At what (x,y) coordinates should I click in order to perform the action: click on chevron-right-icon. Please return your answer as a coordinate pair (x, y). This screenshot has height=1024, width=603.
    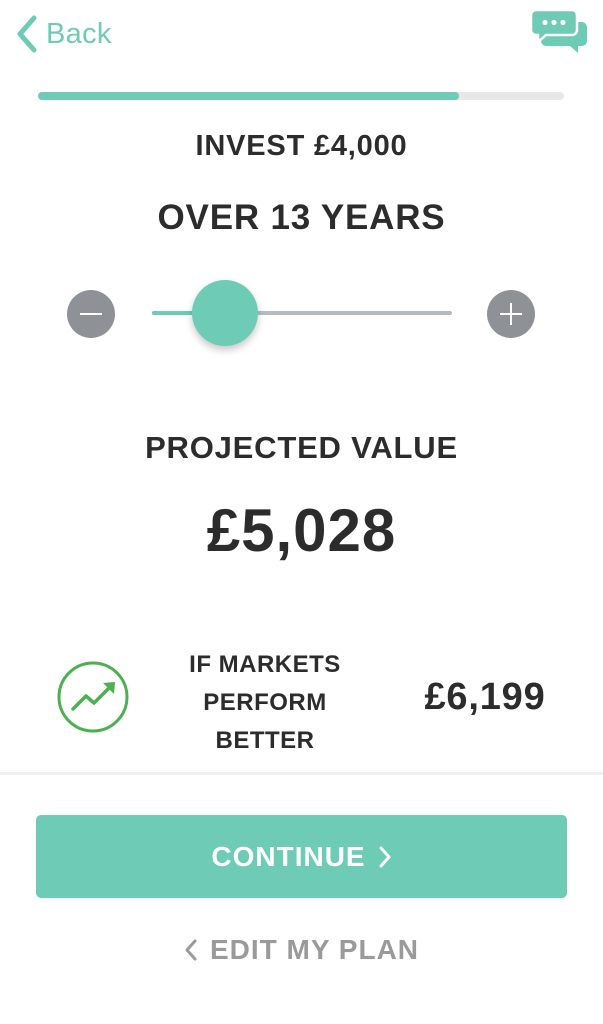
    Looking at the image, I should click on (385, 856).